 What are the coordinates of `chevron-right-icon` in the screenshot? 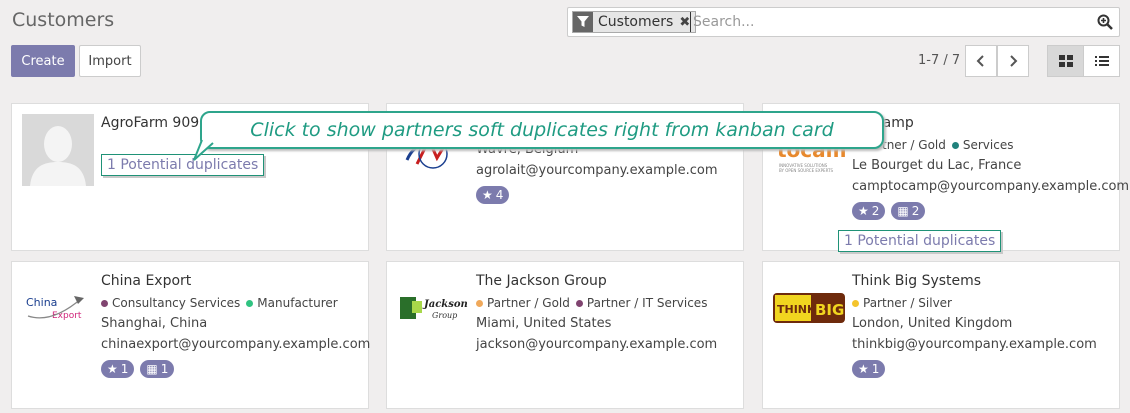 It's located at (1014, 61).